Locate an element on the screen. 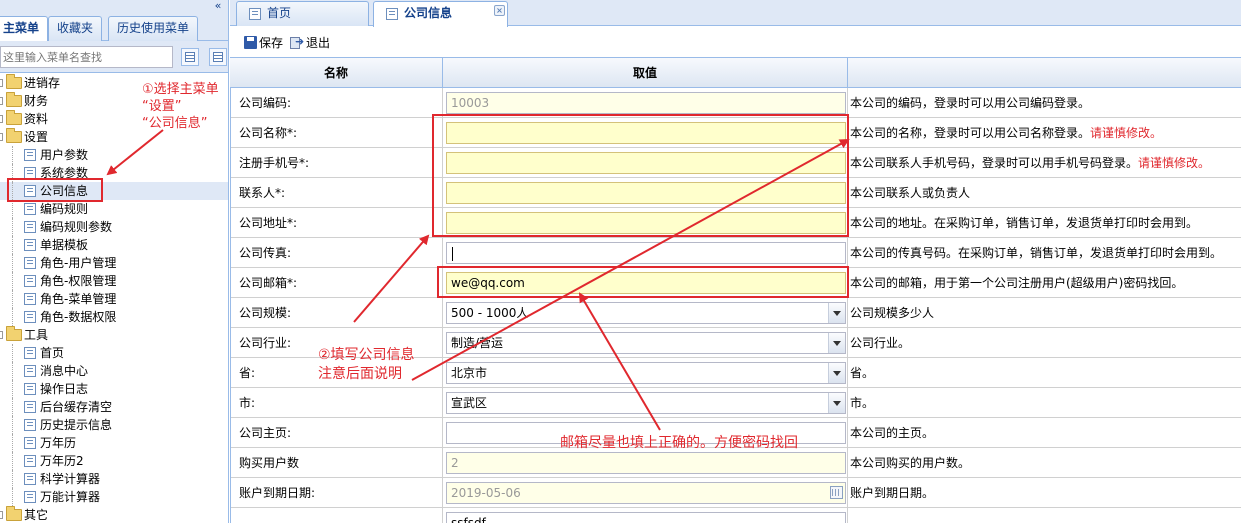 The image size is (1241, 523). tree-folder: 其它 is located at coordinates (114, 514).